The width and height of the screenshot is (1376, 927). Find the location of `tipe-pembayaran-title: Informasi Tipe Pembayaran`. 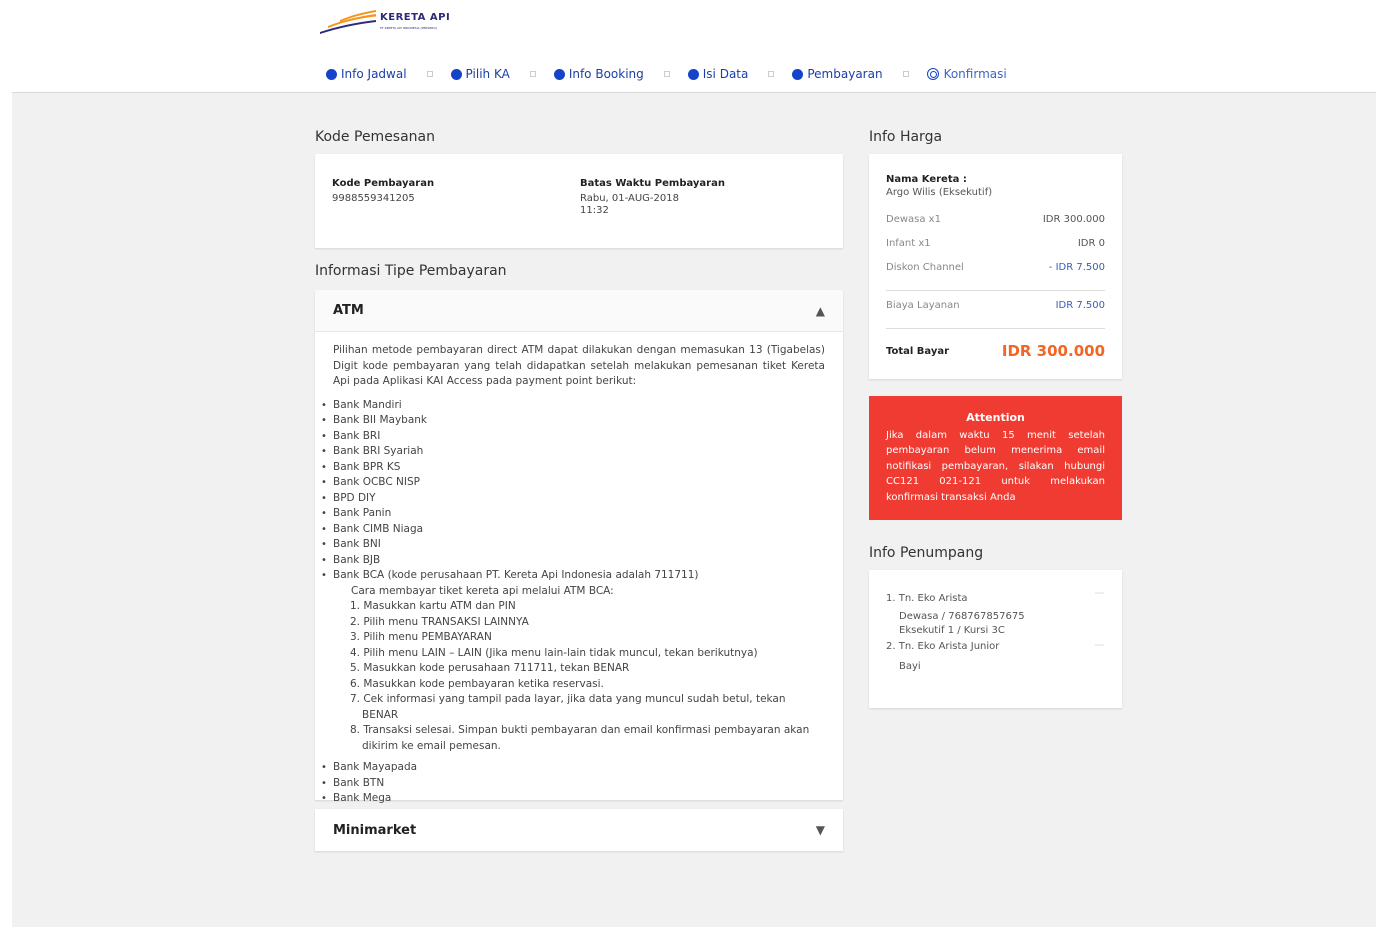

tipe-pembayaran-title: Informasi Tipe Pembayaran is located at coordinates (411, 271).